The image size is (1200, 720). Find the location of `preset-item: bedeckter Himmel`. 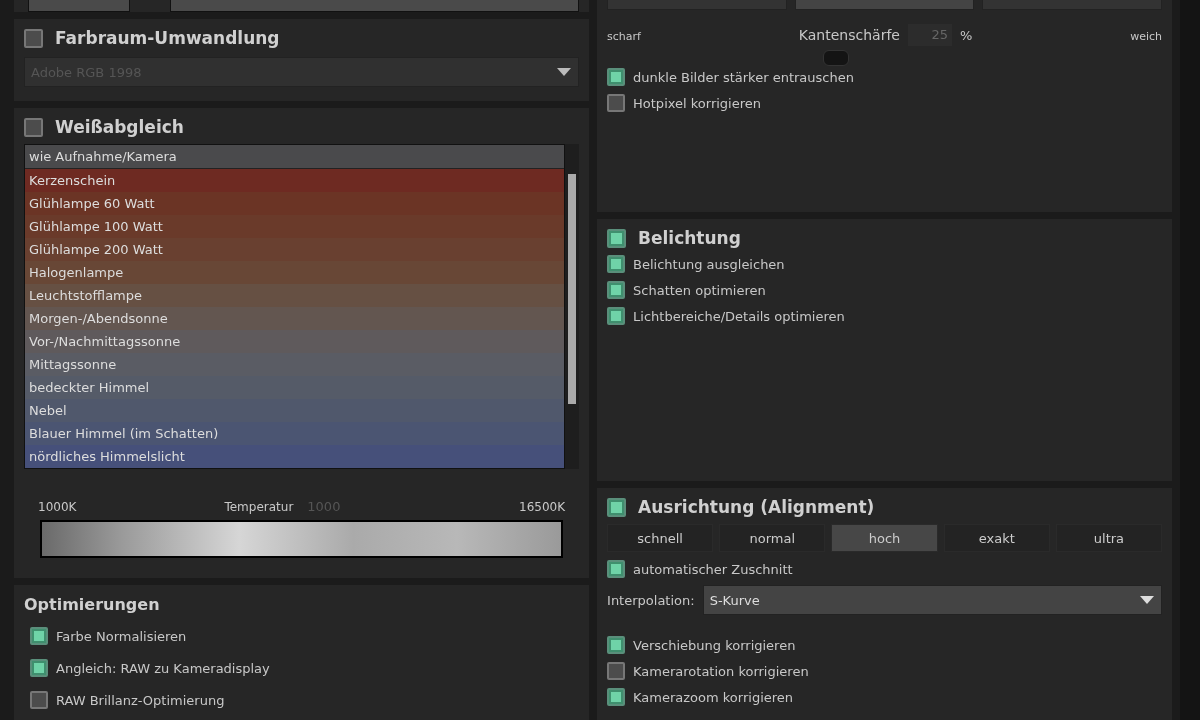

preset-item: bedeckter Himmel is located at coordinates (295, 387).